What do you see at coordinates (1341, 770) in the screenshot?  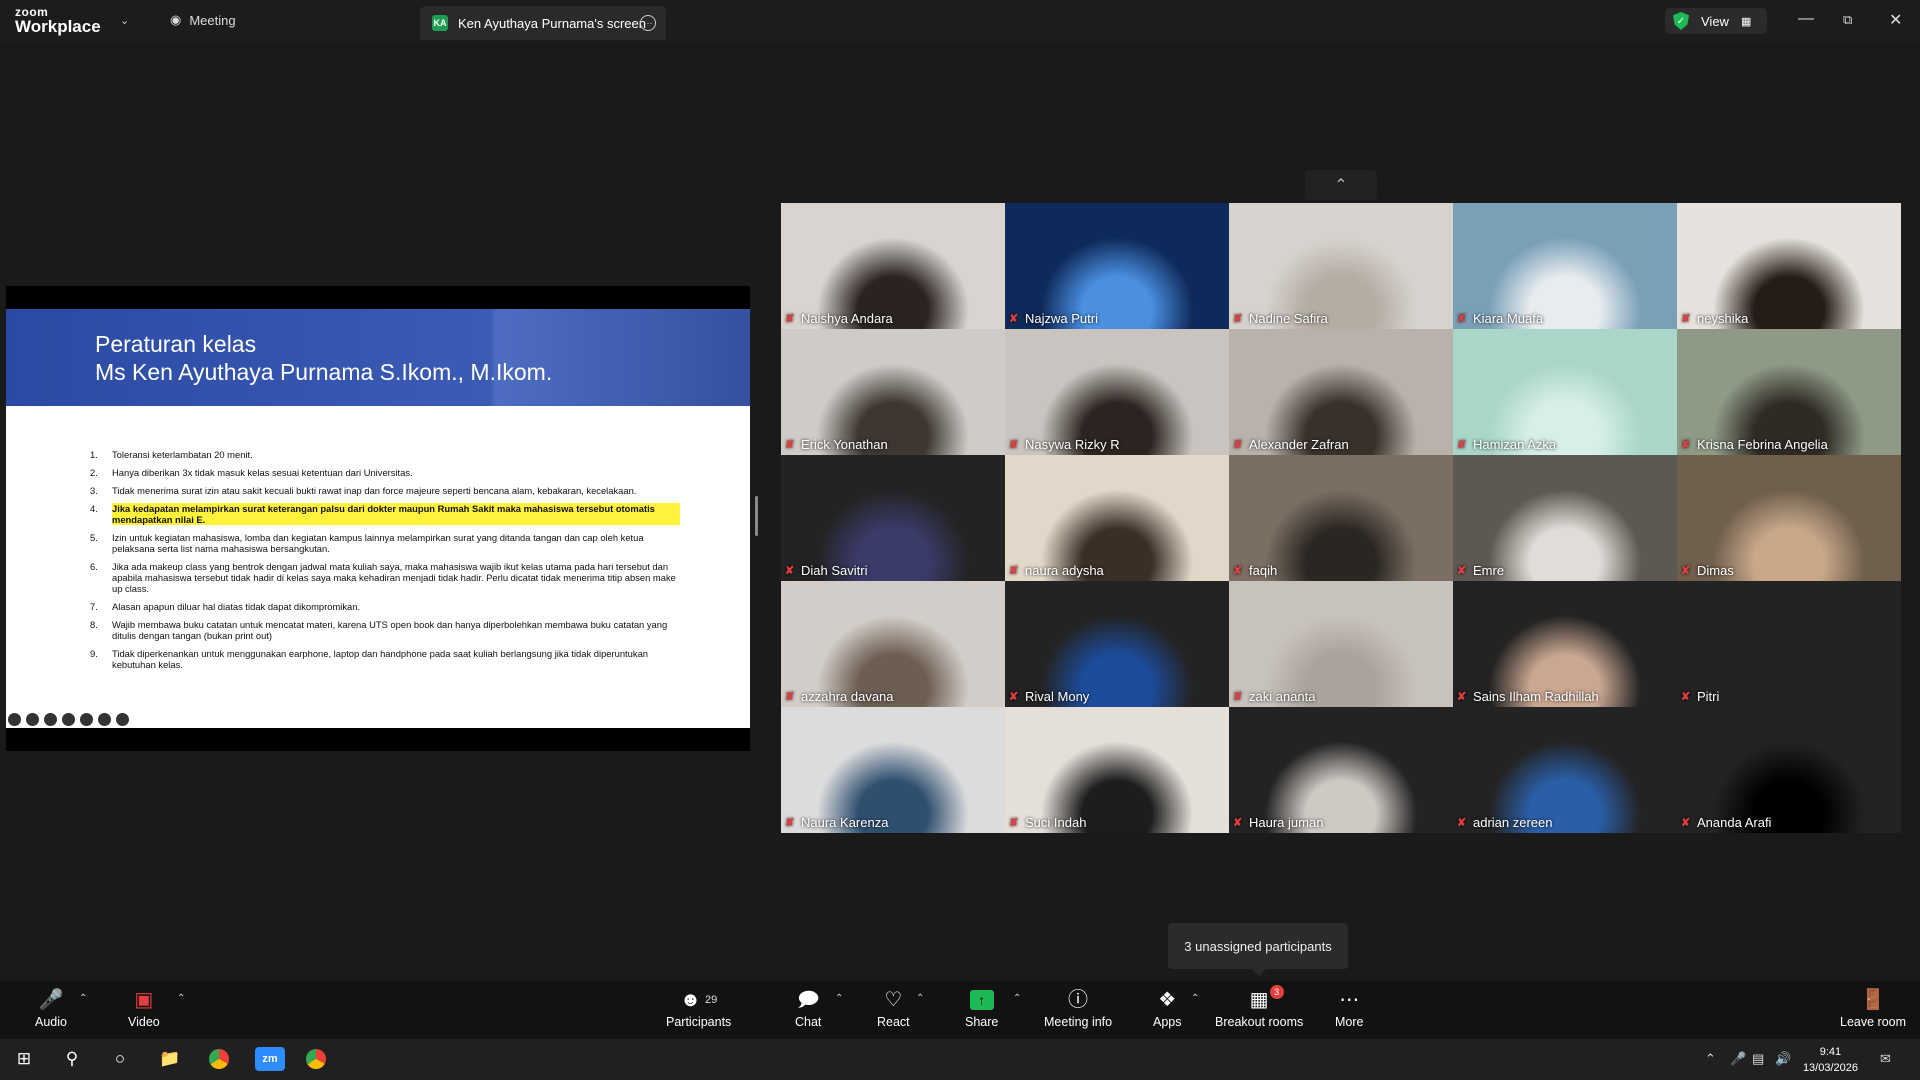 I see `participant-tile: ✘ Haura juman` at bounding box center [1341, 770].